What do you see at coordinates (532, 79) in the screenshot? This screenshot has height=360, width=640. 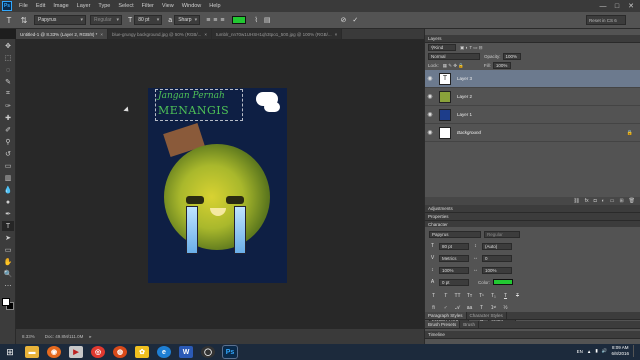 I see `layer-row: ◉ T Layer 3` at bounding box center [532, 79].